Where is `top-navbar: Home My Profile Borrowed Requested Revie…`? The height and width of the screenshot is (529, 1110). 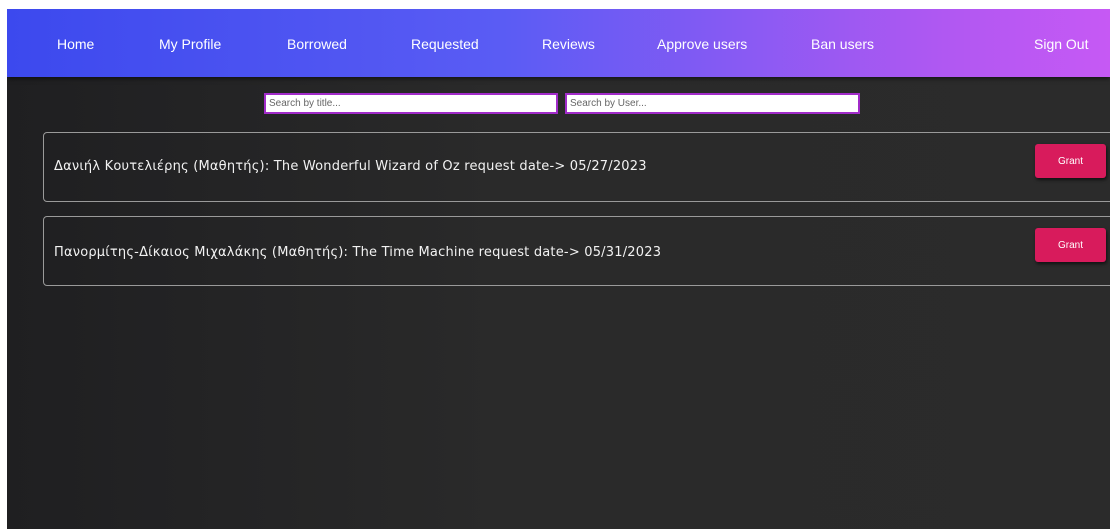 top-navbar: Home My Profile Borrowed Requested Revie… is located at coordinates (558, 43).